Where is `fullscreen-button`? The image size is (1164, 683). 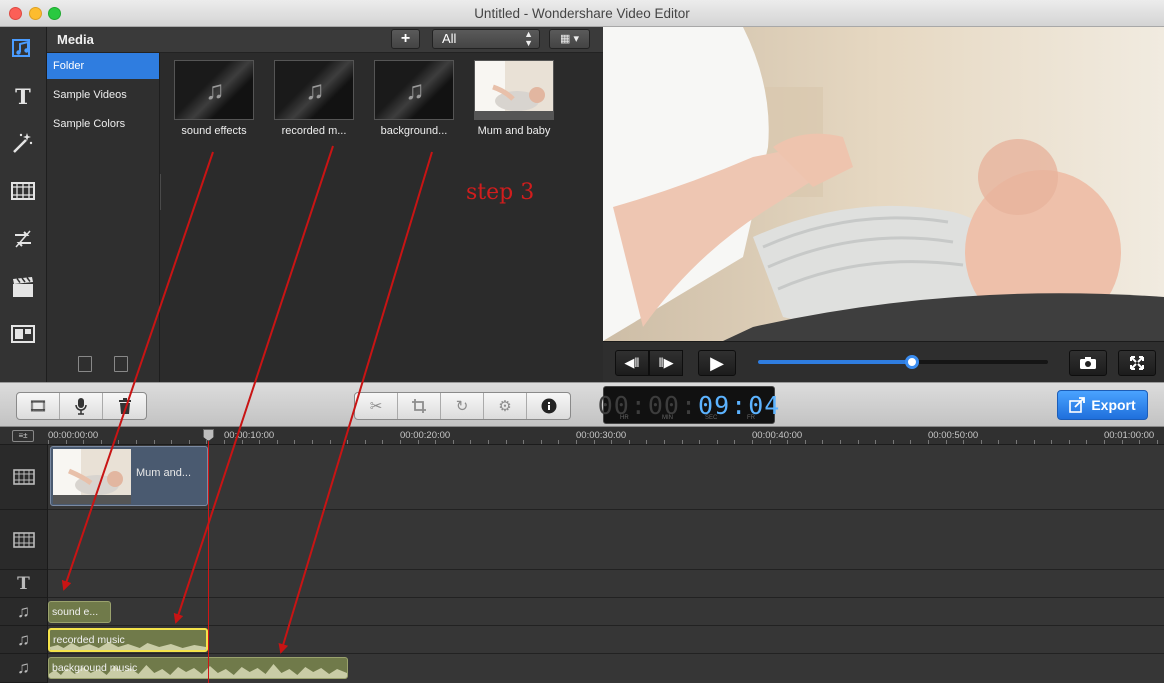 fullscreen-button is located at coordinates (1137, 363).